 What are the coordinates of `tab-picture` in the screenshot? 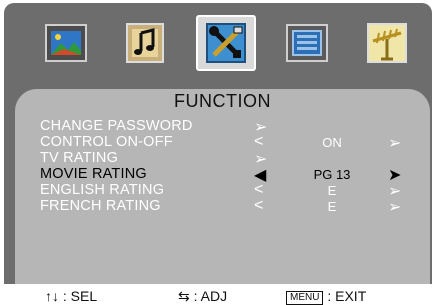 It's located at (66, 43).